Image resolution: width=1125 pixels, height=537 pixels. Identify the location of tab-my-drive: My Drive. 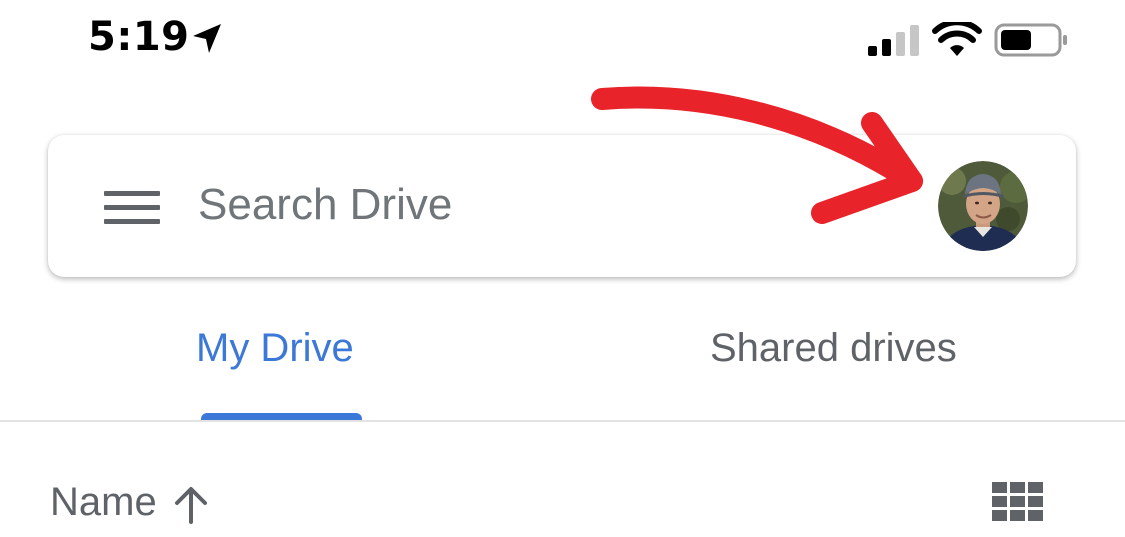
(275, 356).